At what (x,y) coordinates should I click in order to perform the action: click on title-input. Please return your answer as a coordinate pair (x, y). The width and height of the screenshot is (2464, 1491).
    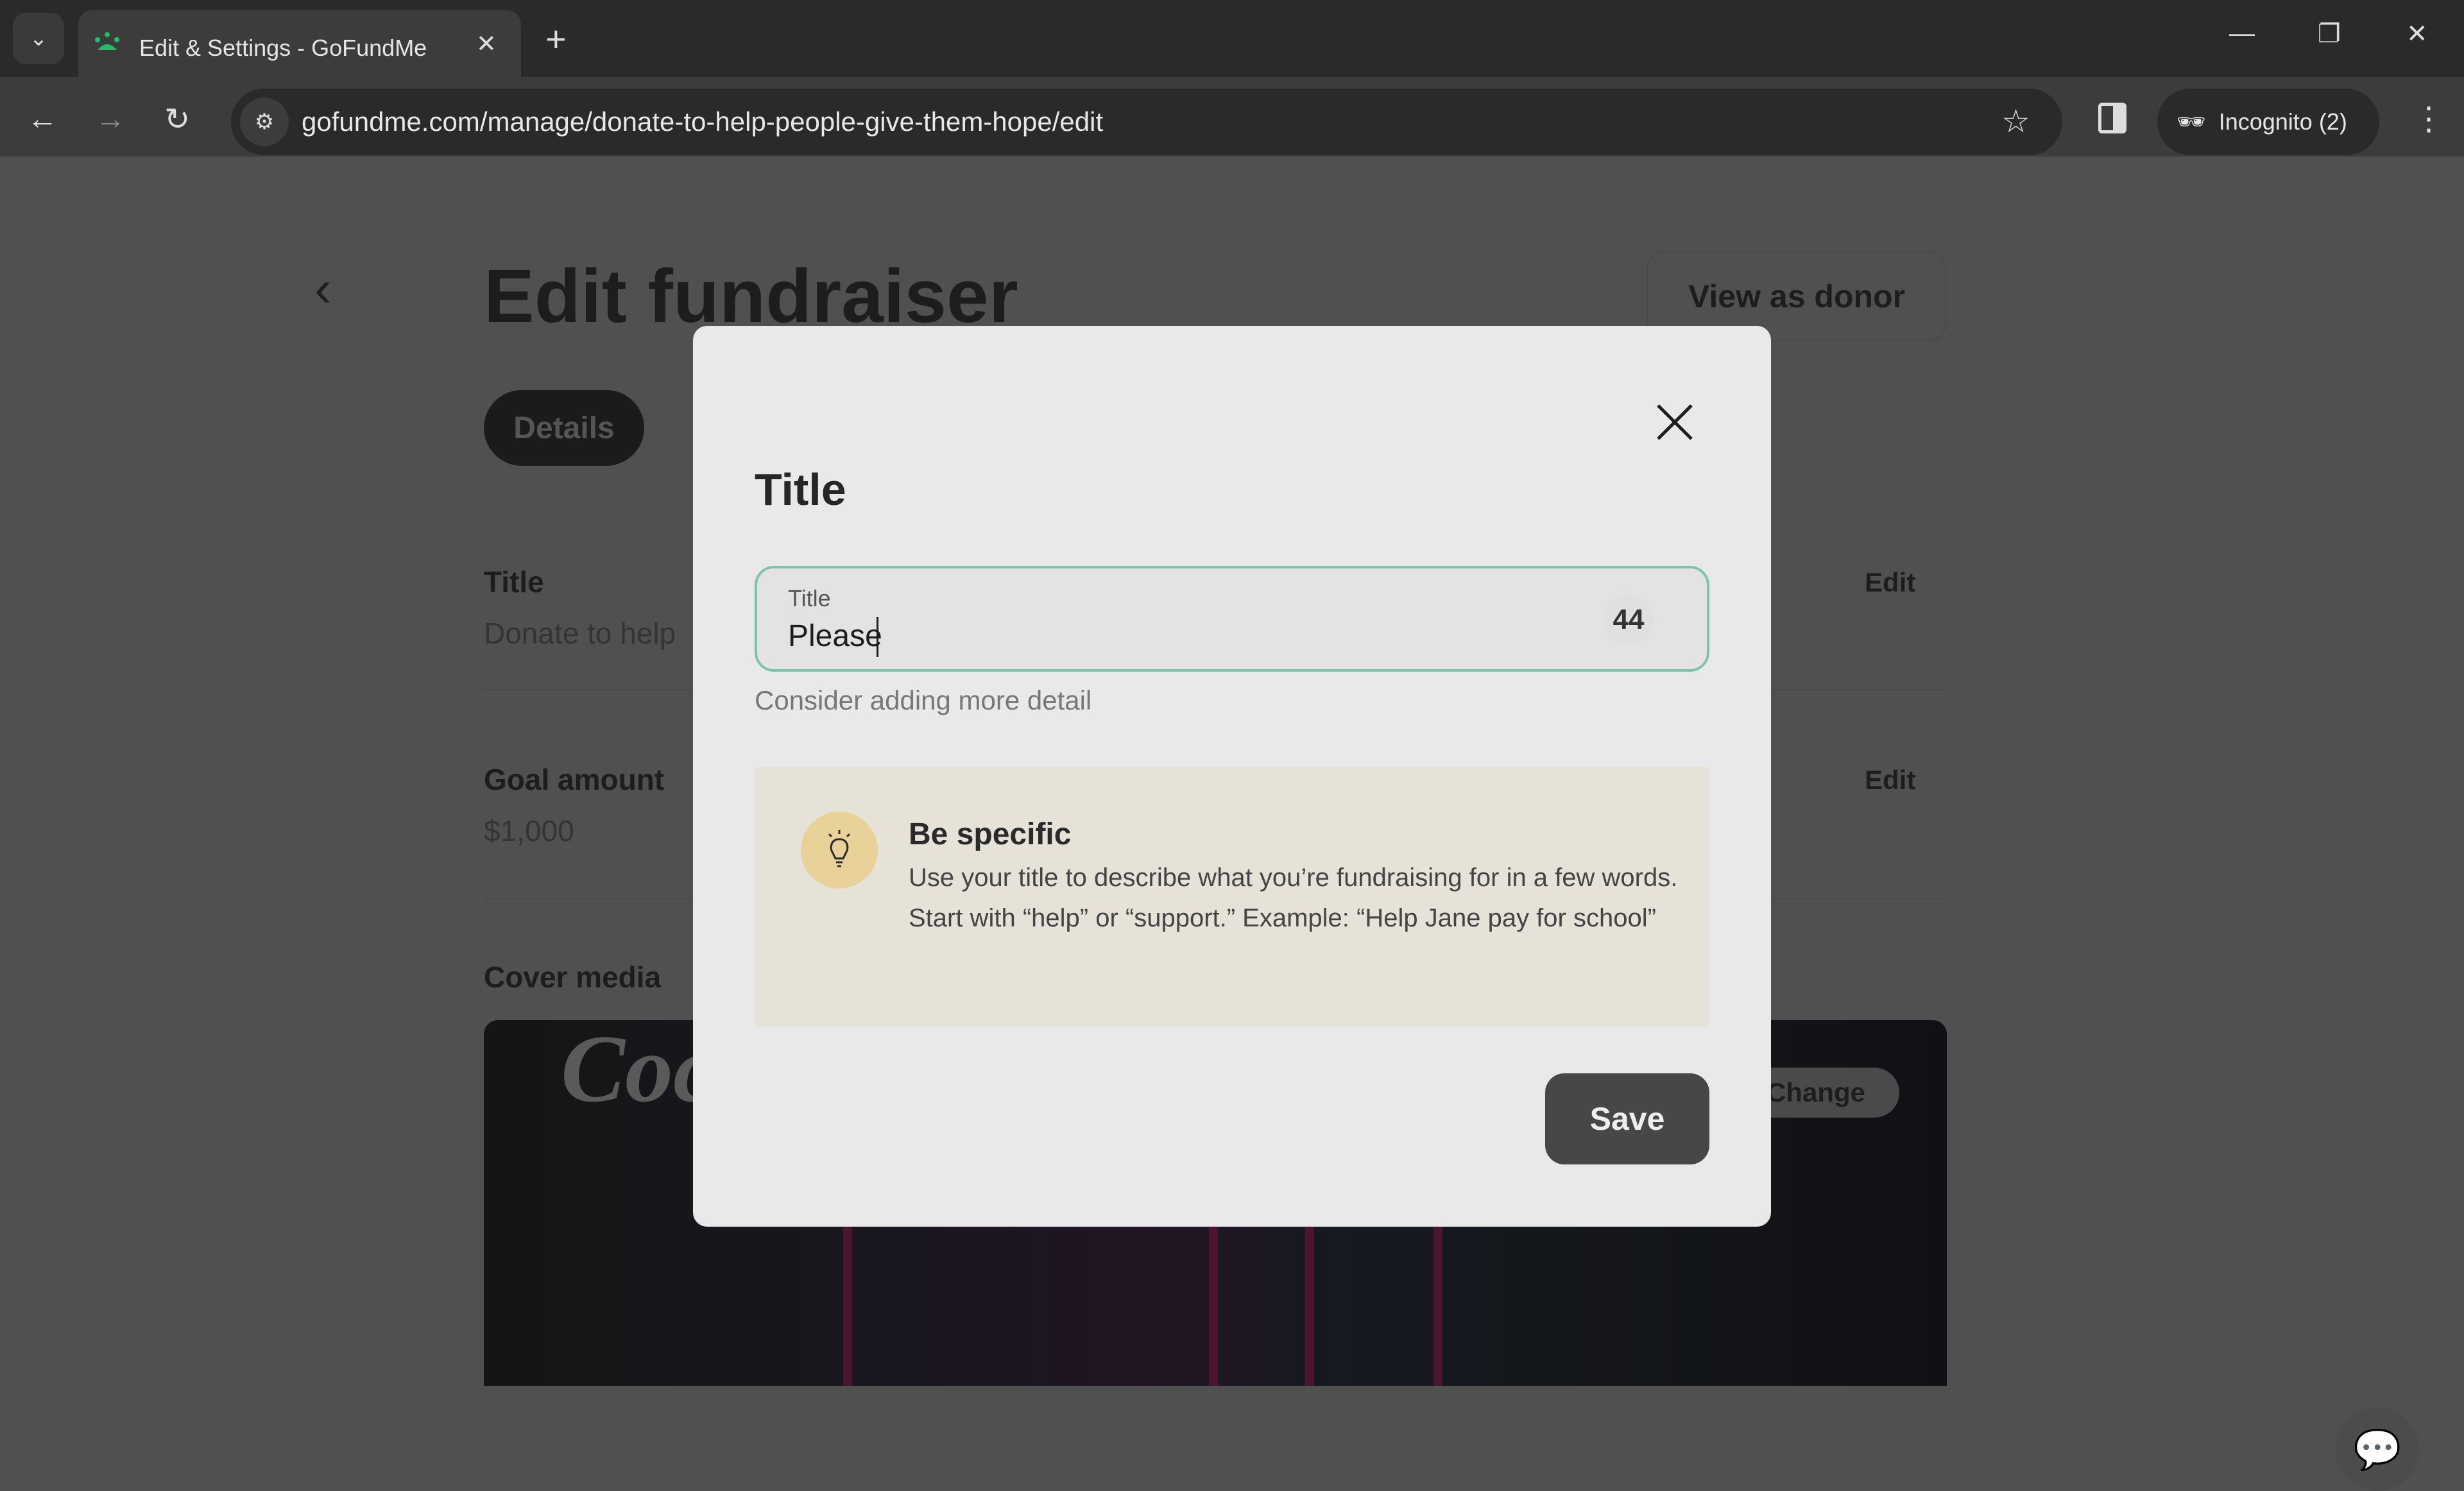
    Looking at the image, I should click on (1173, 636).